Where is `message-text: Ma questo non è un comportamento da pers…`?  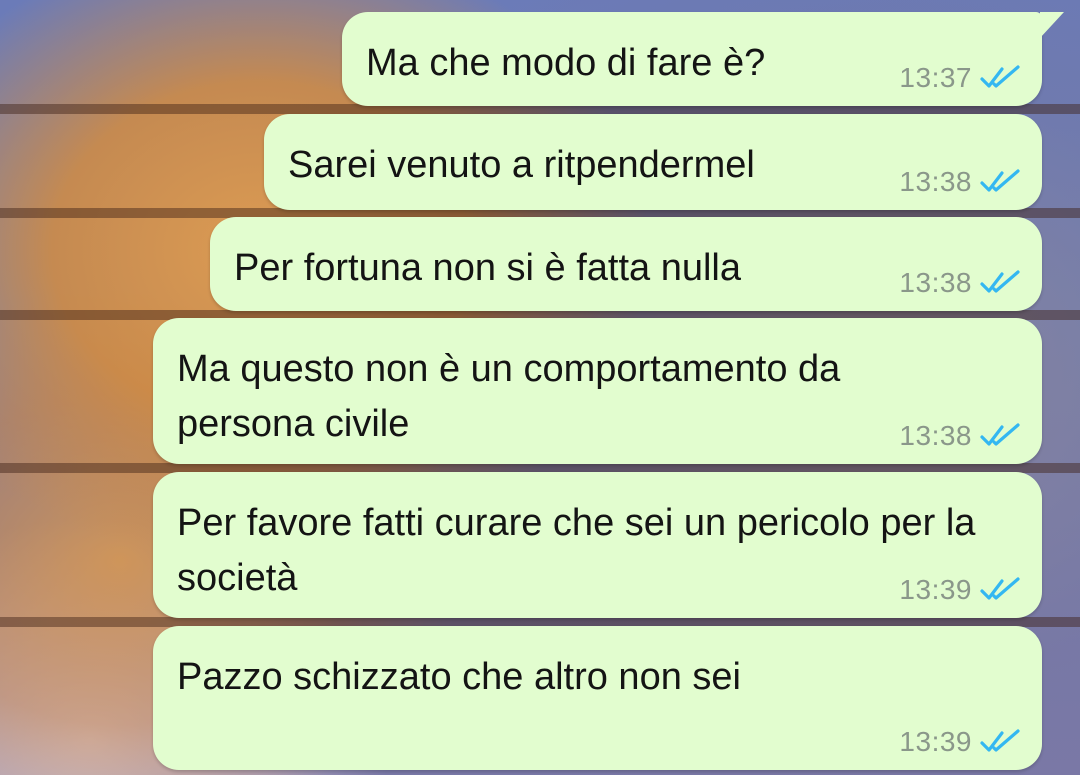 message-text: Ma questo non è un comportamento da pers… is located at coordinates (514, 396).